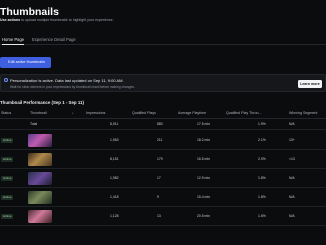 The image size is (326, 245). Describe the element at coordinates (160, 159) in the screenshot. I see `plays-cell: 179` at that location.